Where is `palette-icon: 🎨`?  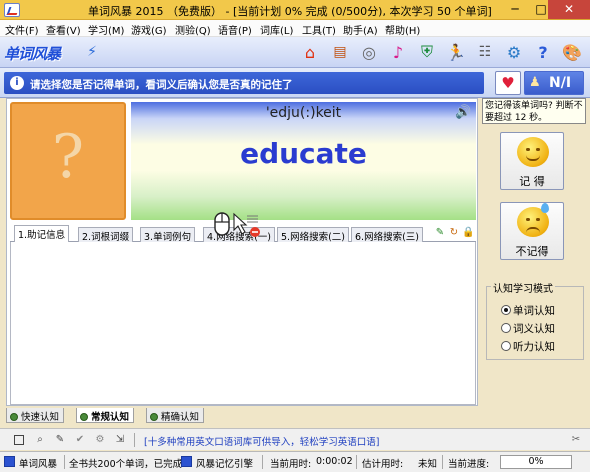 palette-icon: 🎨 is located at coordinates (572, 52).